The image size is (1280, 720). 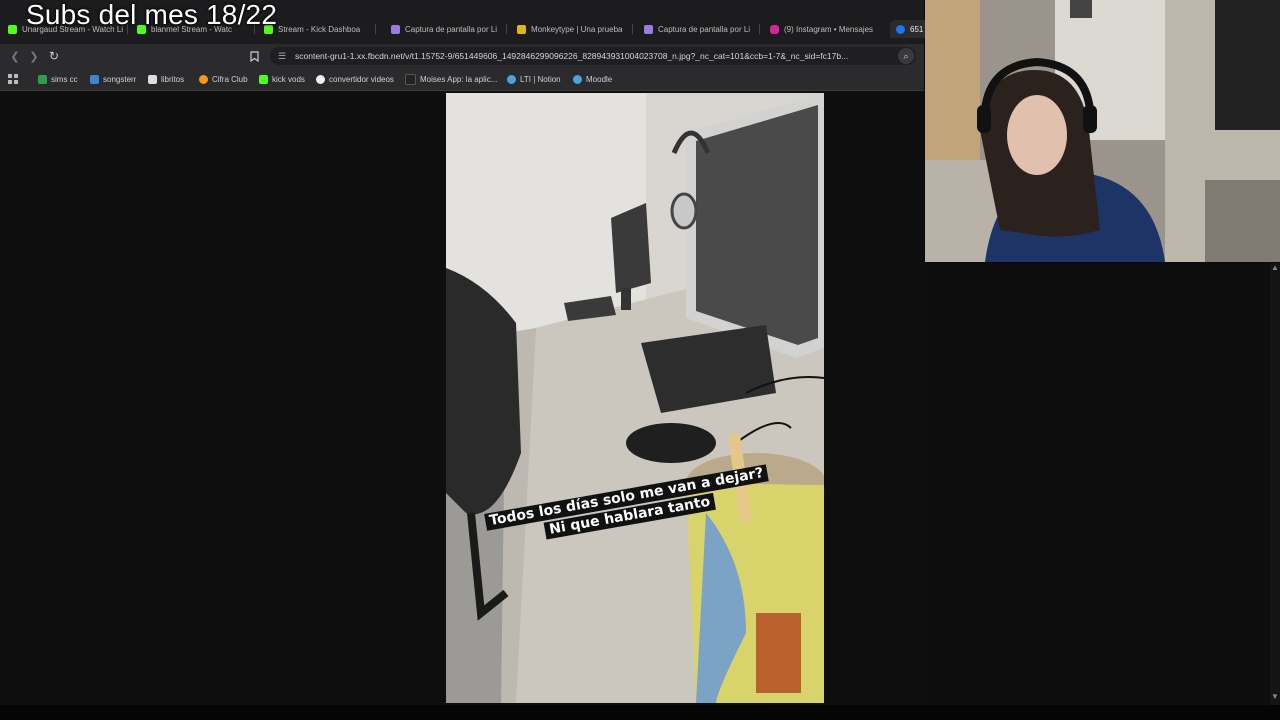 I want to click on bookmark-songsterr: songsterr, so click(x=113, y=79).